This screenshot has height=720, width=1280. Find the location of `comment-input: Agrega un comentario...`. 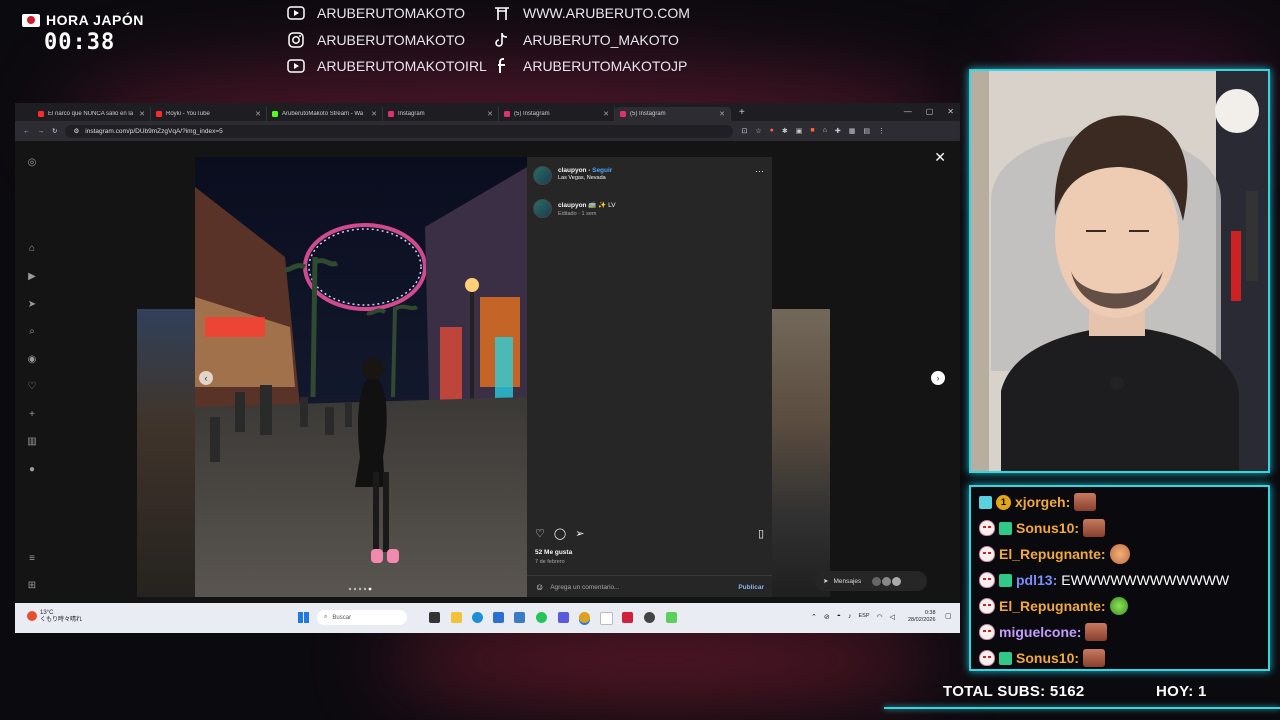

comment-input: Agrega un comentario... is located at coordinates (644, 587).